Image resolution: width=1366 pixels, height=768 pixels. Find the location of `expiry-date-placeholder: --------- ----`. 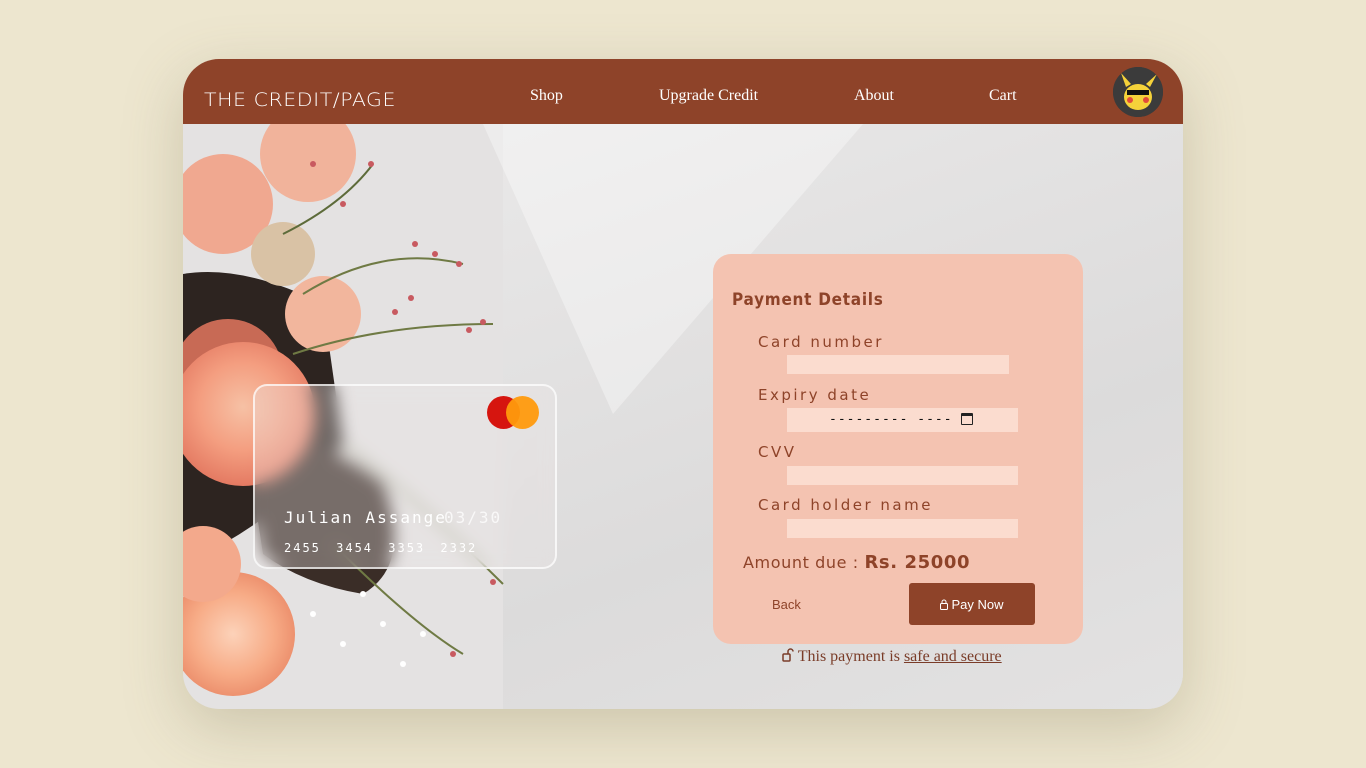

expiry-date-placeholder: --------- ---- is located at coordinates (891, 419).